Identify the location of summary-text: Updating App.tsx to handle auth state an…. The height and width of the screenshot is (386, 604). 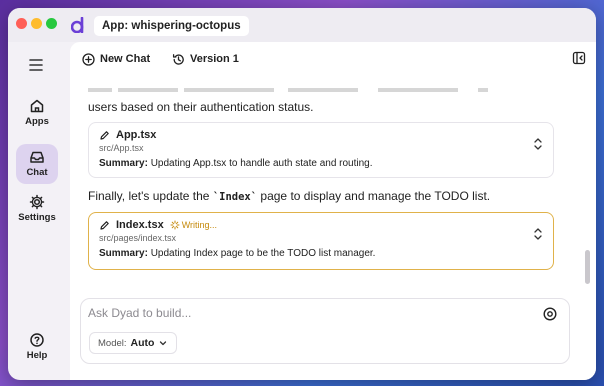
(261, 163).